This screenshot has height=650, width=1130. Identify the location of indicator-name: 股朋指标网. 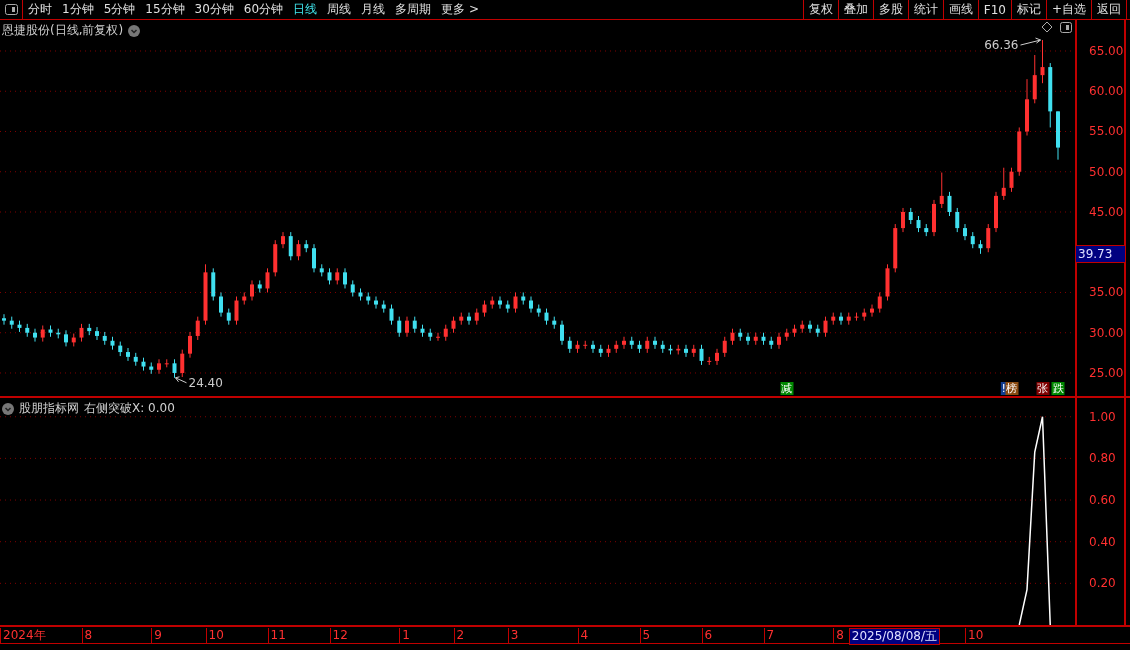
(49, 408).